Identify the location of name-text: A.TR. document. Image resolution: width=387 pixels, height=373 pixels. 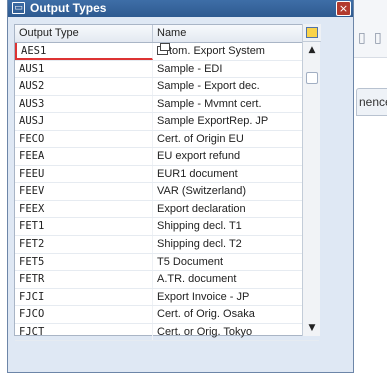
(197, 279).